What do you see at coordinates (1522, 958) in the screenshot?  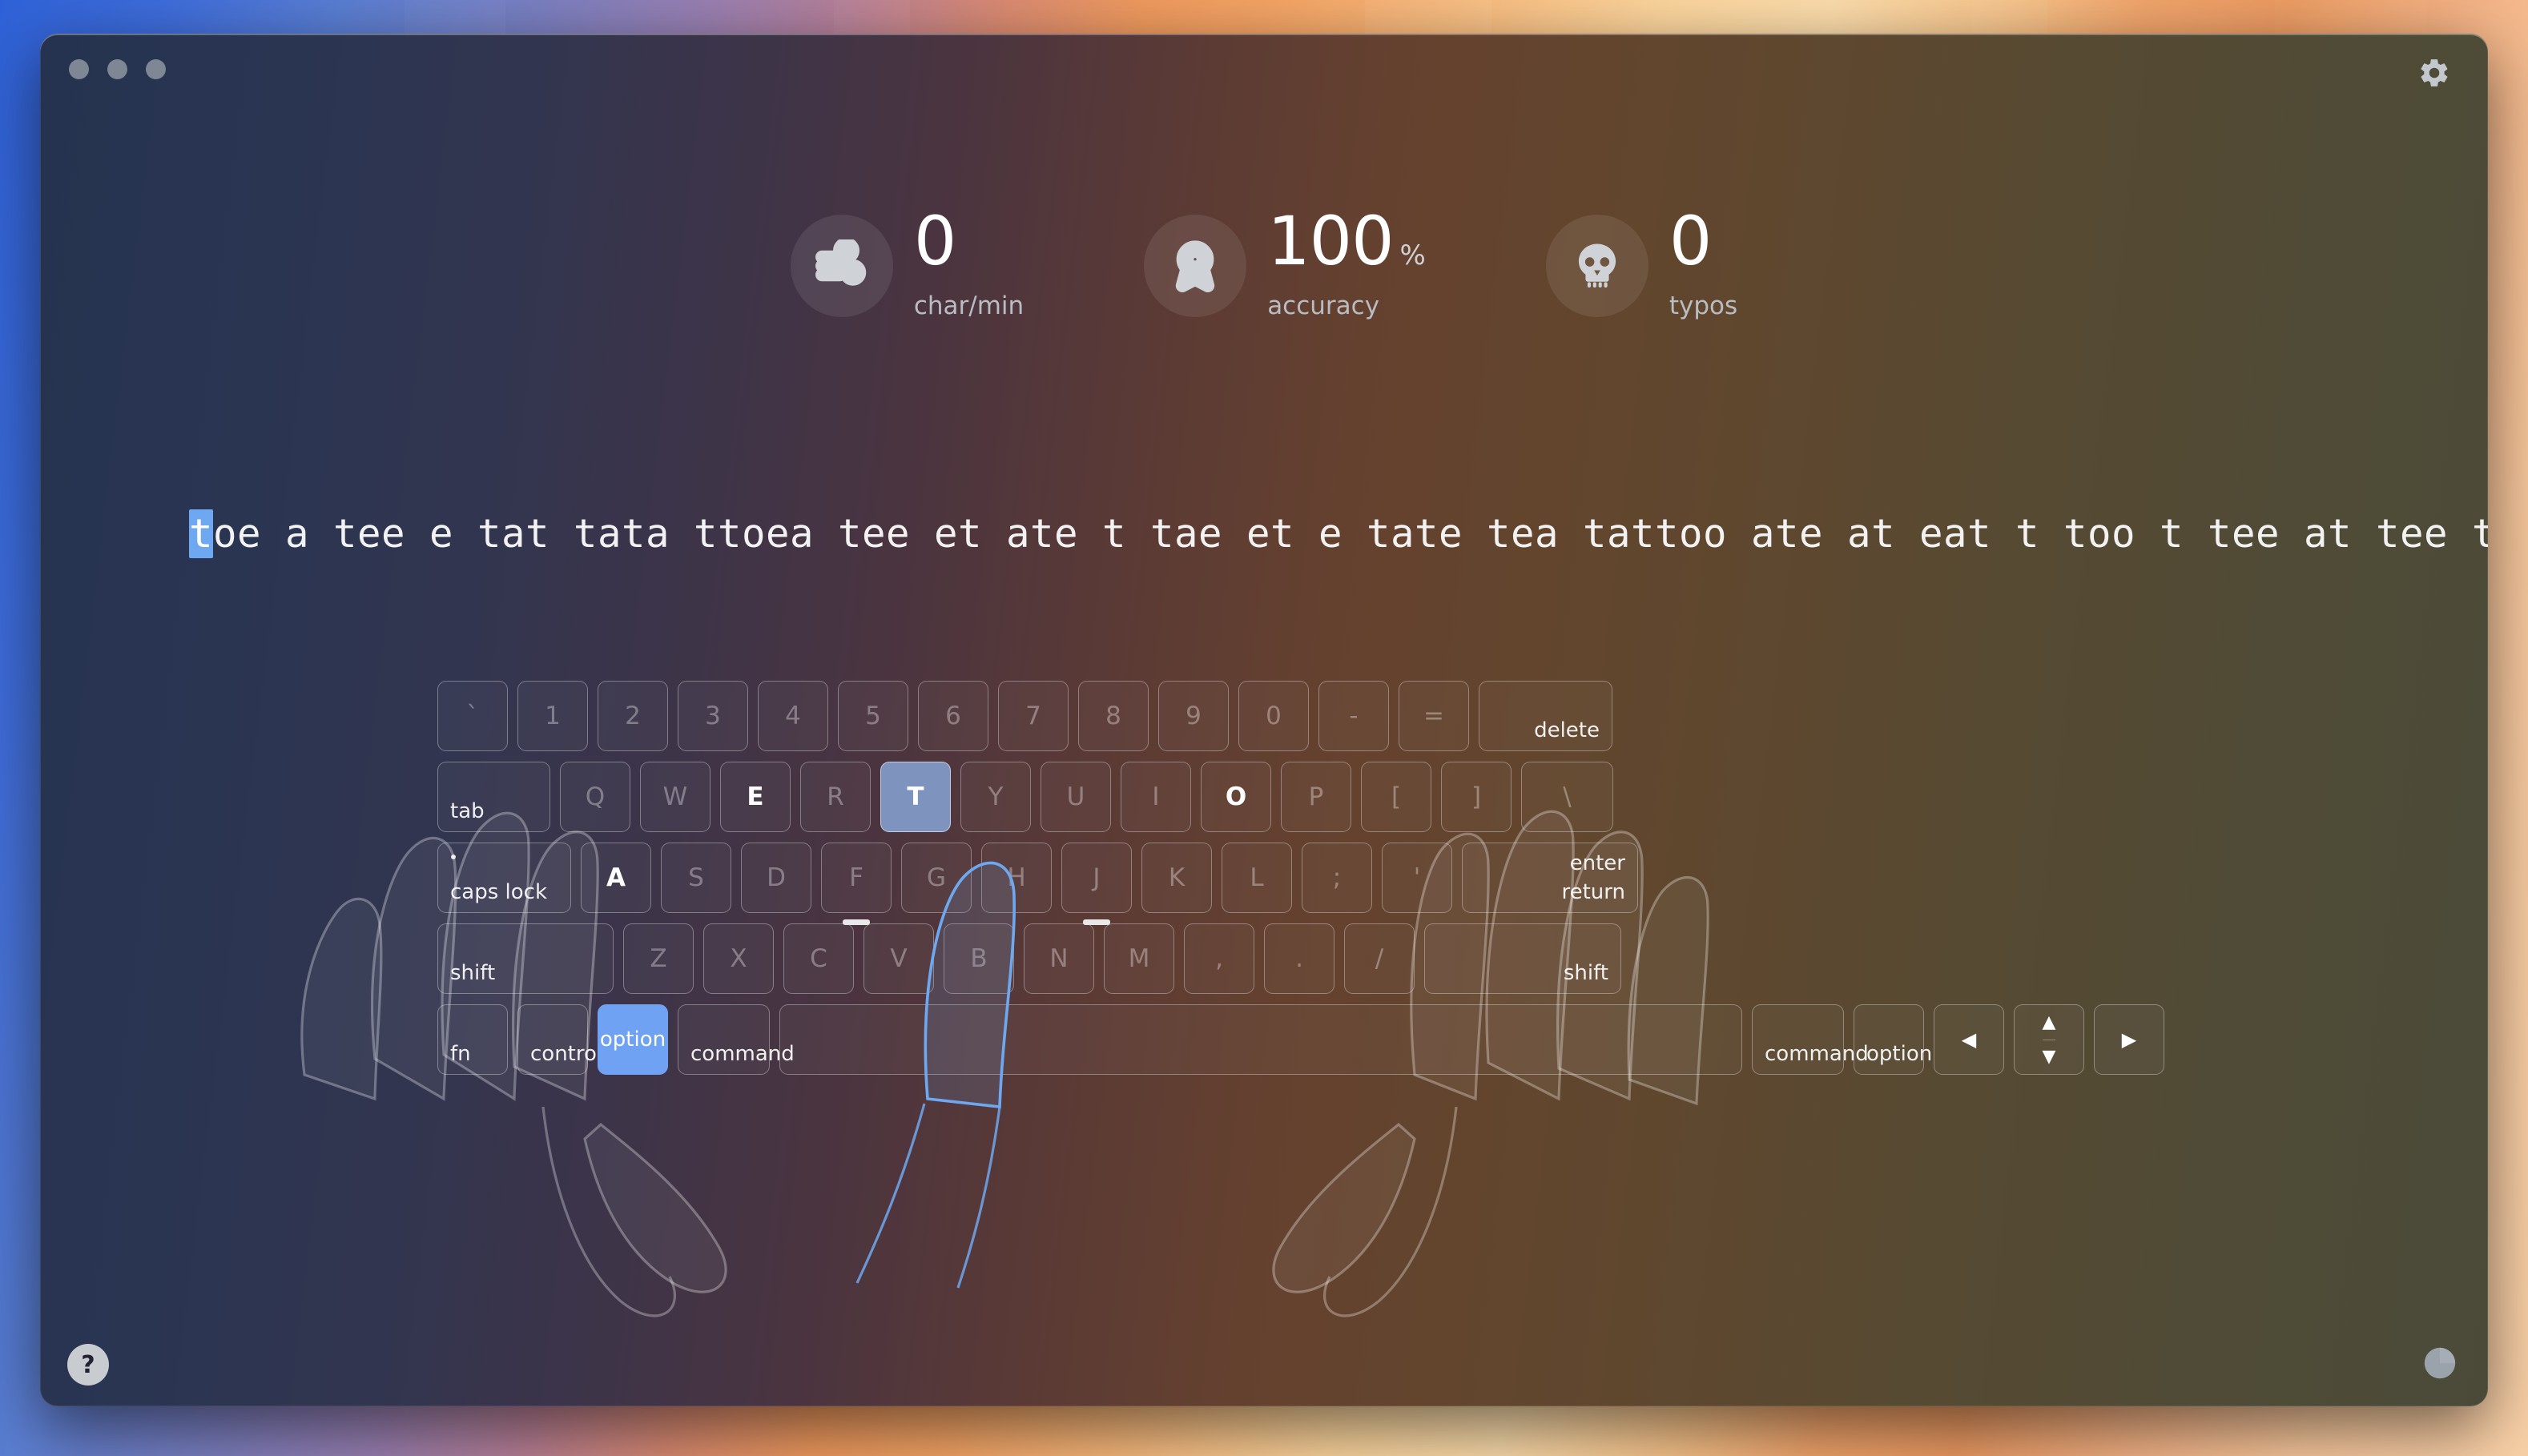 I see `key-shift-right: shift` at bounding box center [1522, 958].